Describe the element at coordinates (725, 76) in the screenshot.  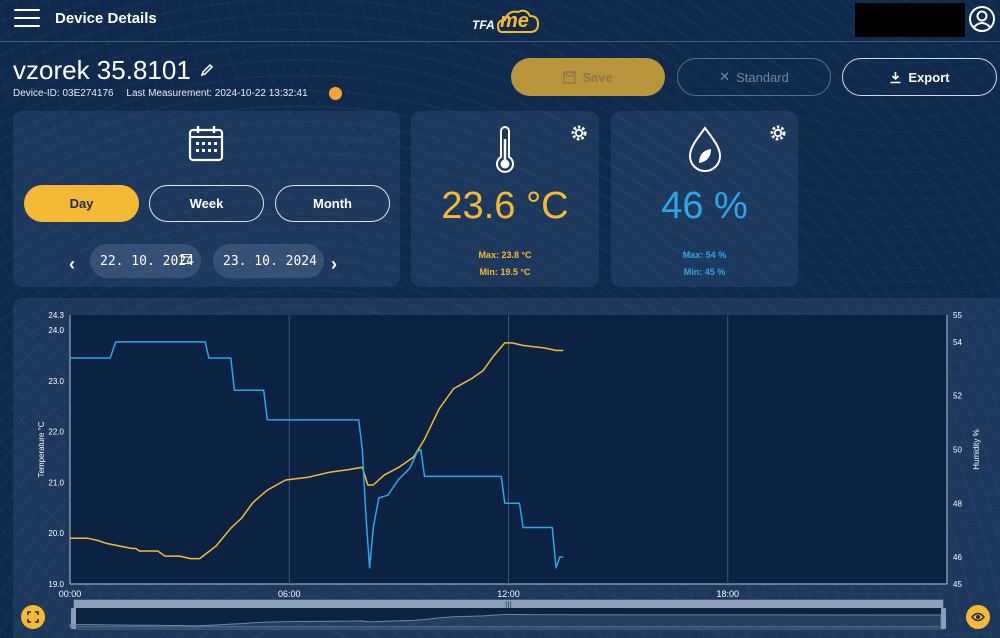
I see `close-icon: ✕` at that location.